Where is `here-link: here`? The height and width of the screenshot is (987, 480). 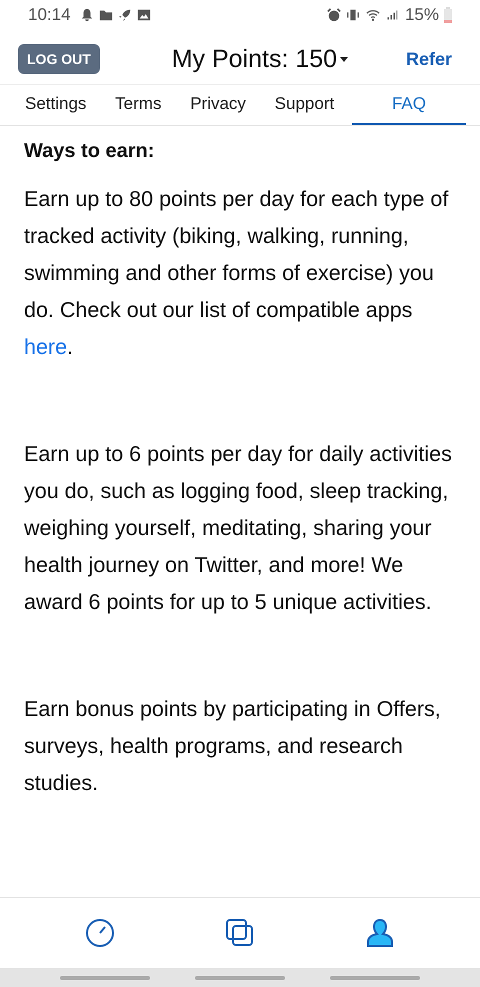
here-link: here is located at coordinates (46, 347).